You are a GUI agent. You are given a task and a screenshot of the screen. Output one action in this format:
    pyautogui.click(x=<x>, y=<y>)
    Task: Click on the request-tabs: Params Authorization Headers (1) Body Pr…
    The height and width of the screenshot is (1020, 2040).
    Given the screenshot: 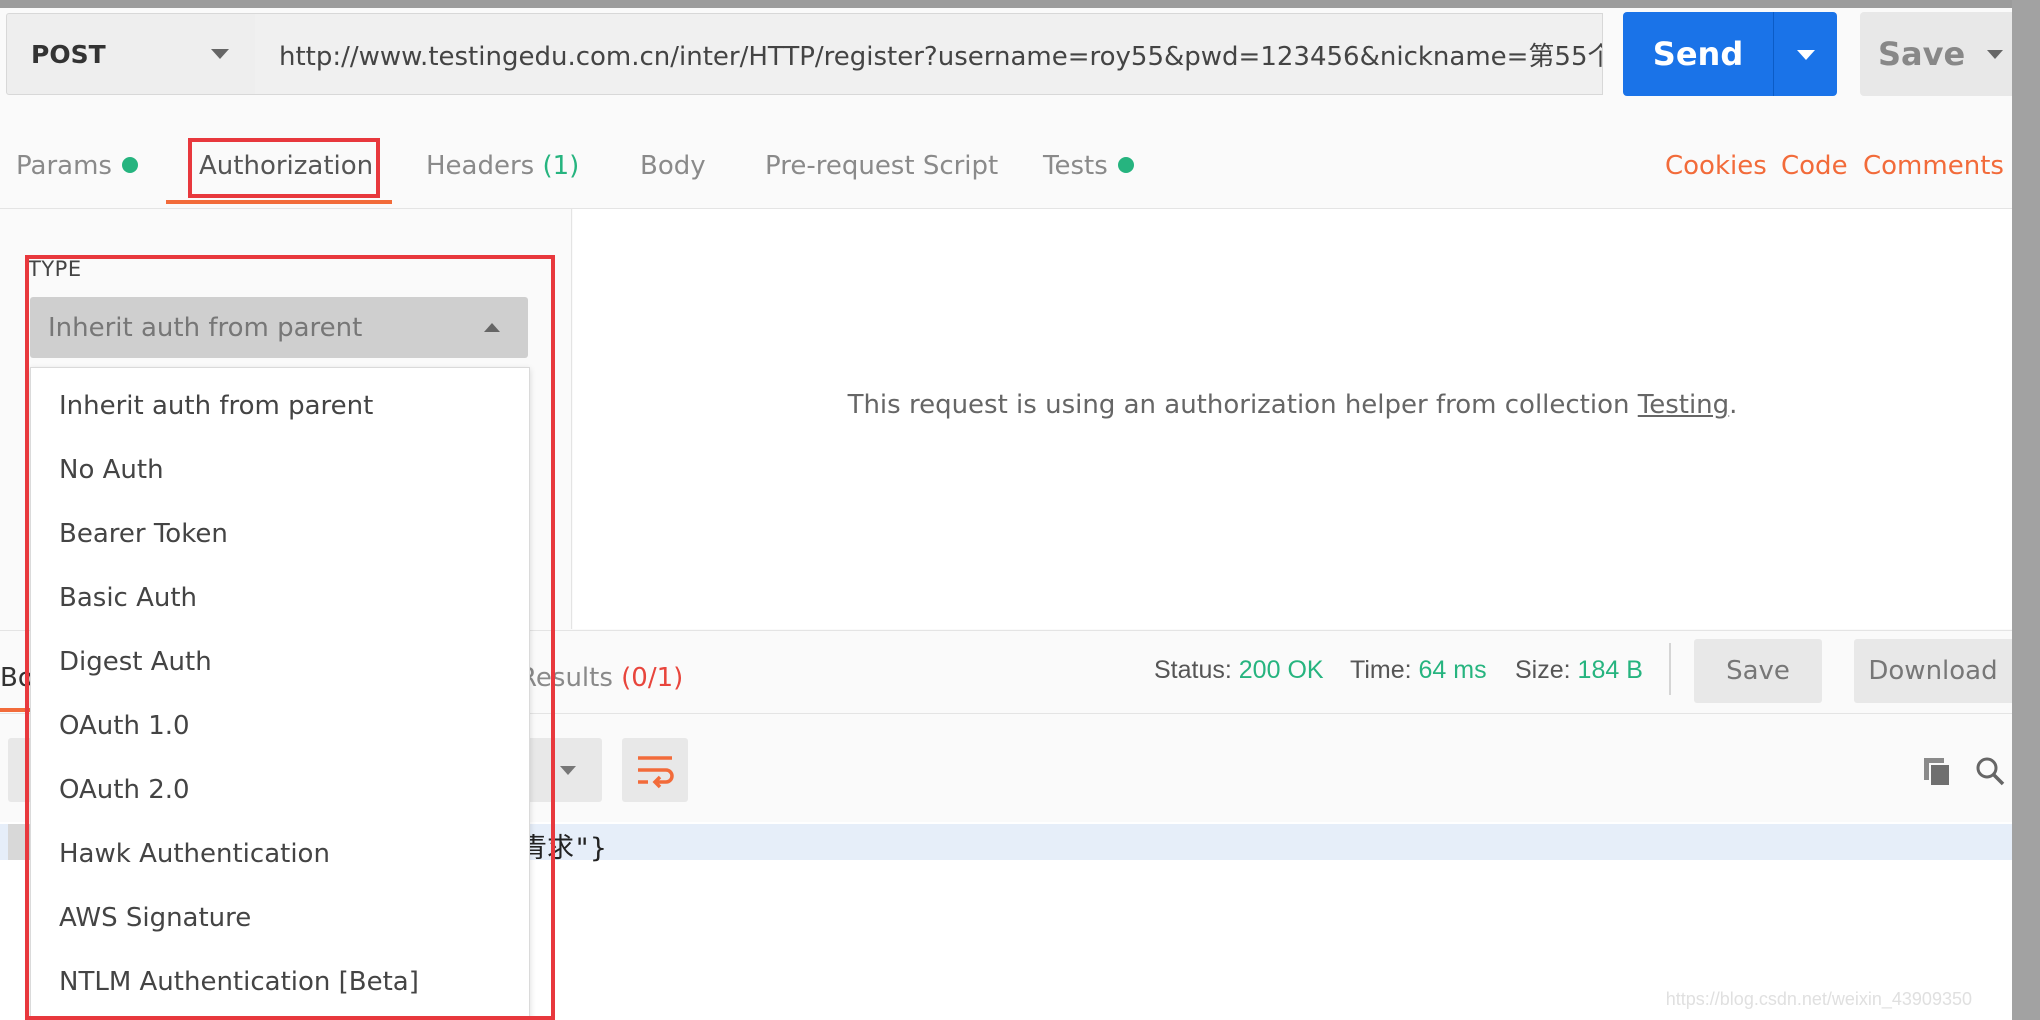 What is the action you would take?
    pyautogui.click(x=1006, y=165)
    